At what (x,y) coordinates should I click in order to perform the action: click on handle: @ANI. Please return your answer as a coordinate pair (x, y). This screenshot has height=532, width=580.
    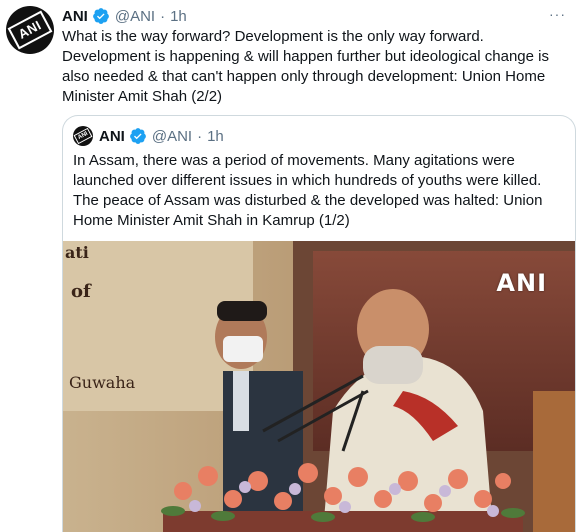
    Looking at the image, I should click on (135, 16).